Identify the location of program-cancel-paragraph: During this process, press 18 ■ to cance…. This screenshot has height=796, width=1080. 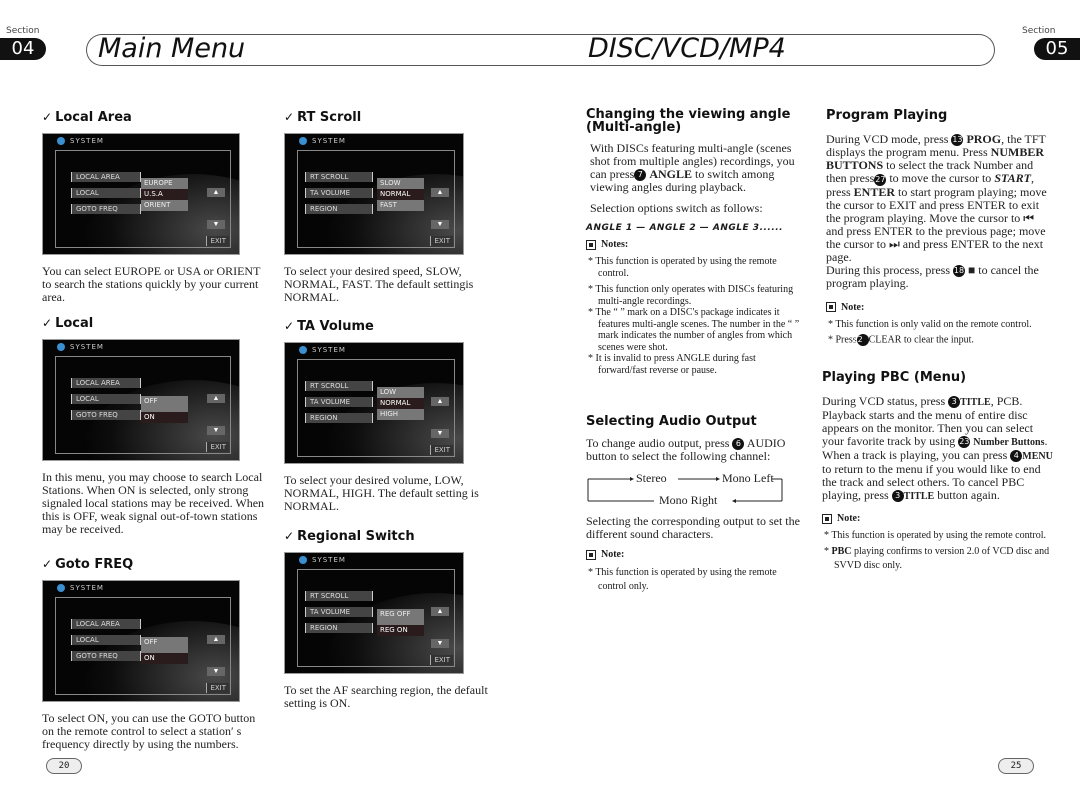
(940, 276).